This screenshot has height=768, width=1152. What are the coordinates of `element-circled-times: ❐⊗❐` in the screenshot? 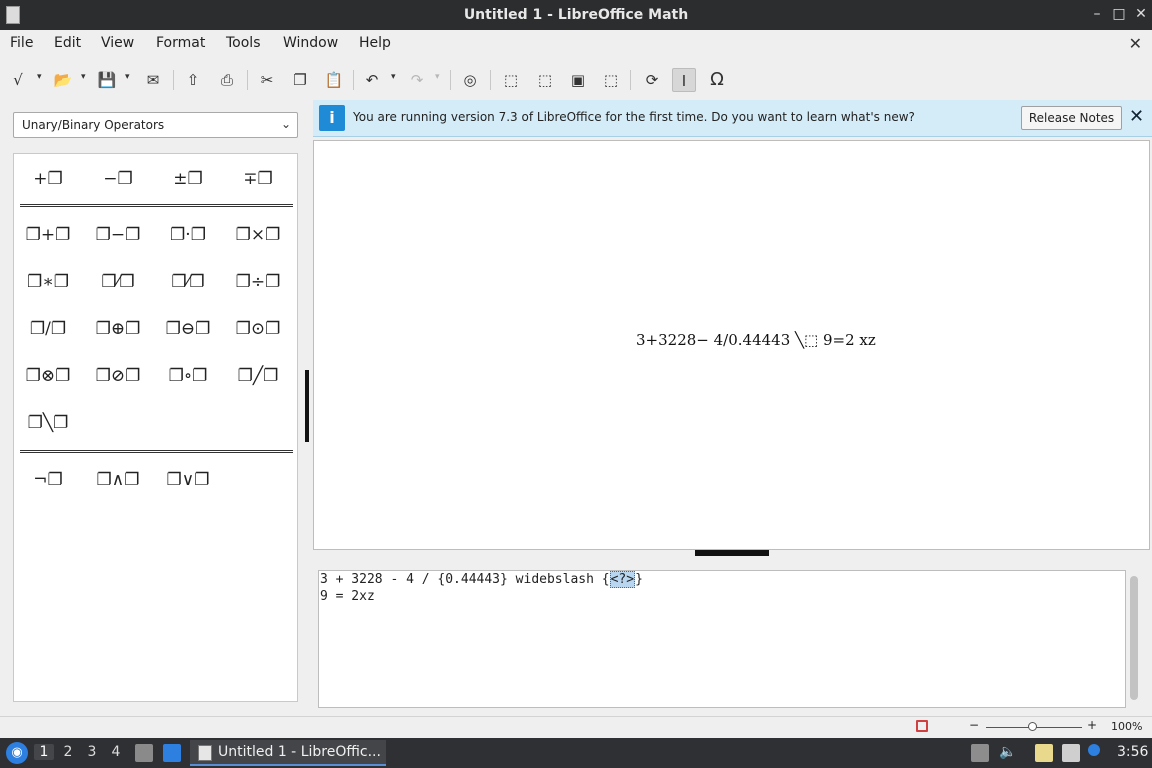 It's located at (48, 376).